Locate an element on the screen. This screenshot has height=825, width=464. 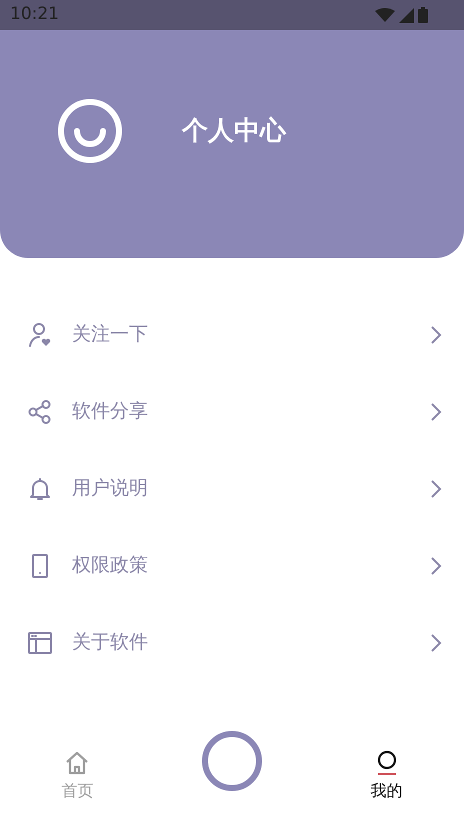
status-time: 10:21 is located at coordinates (34, 14).